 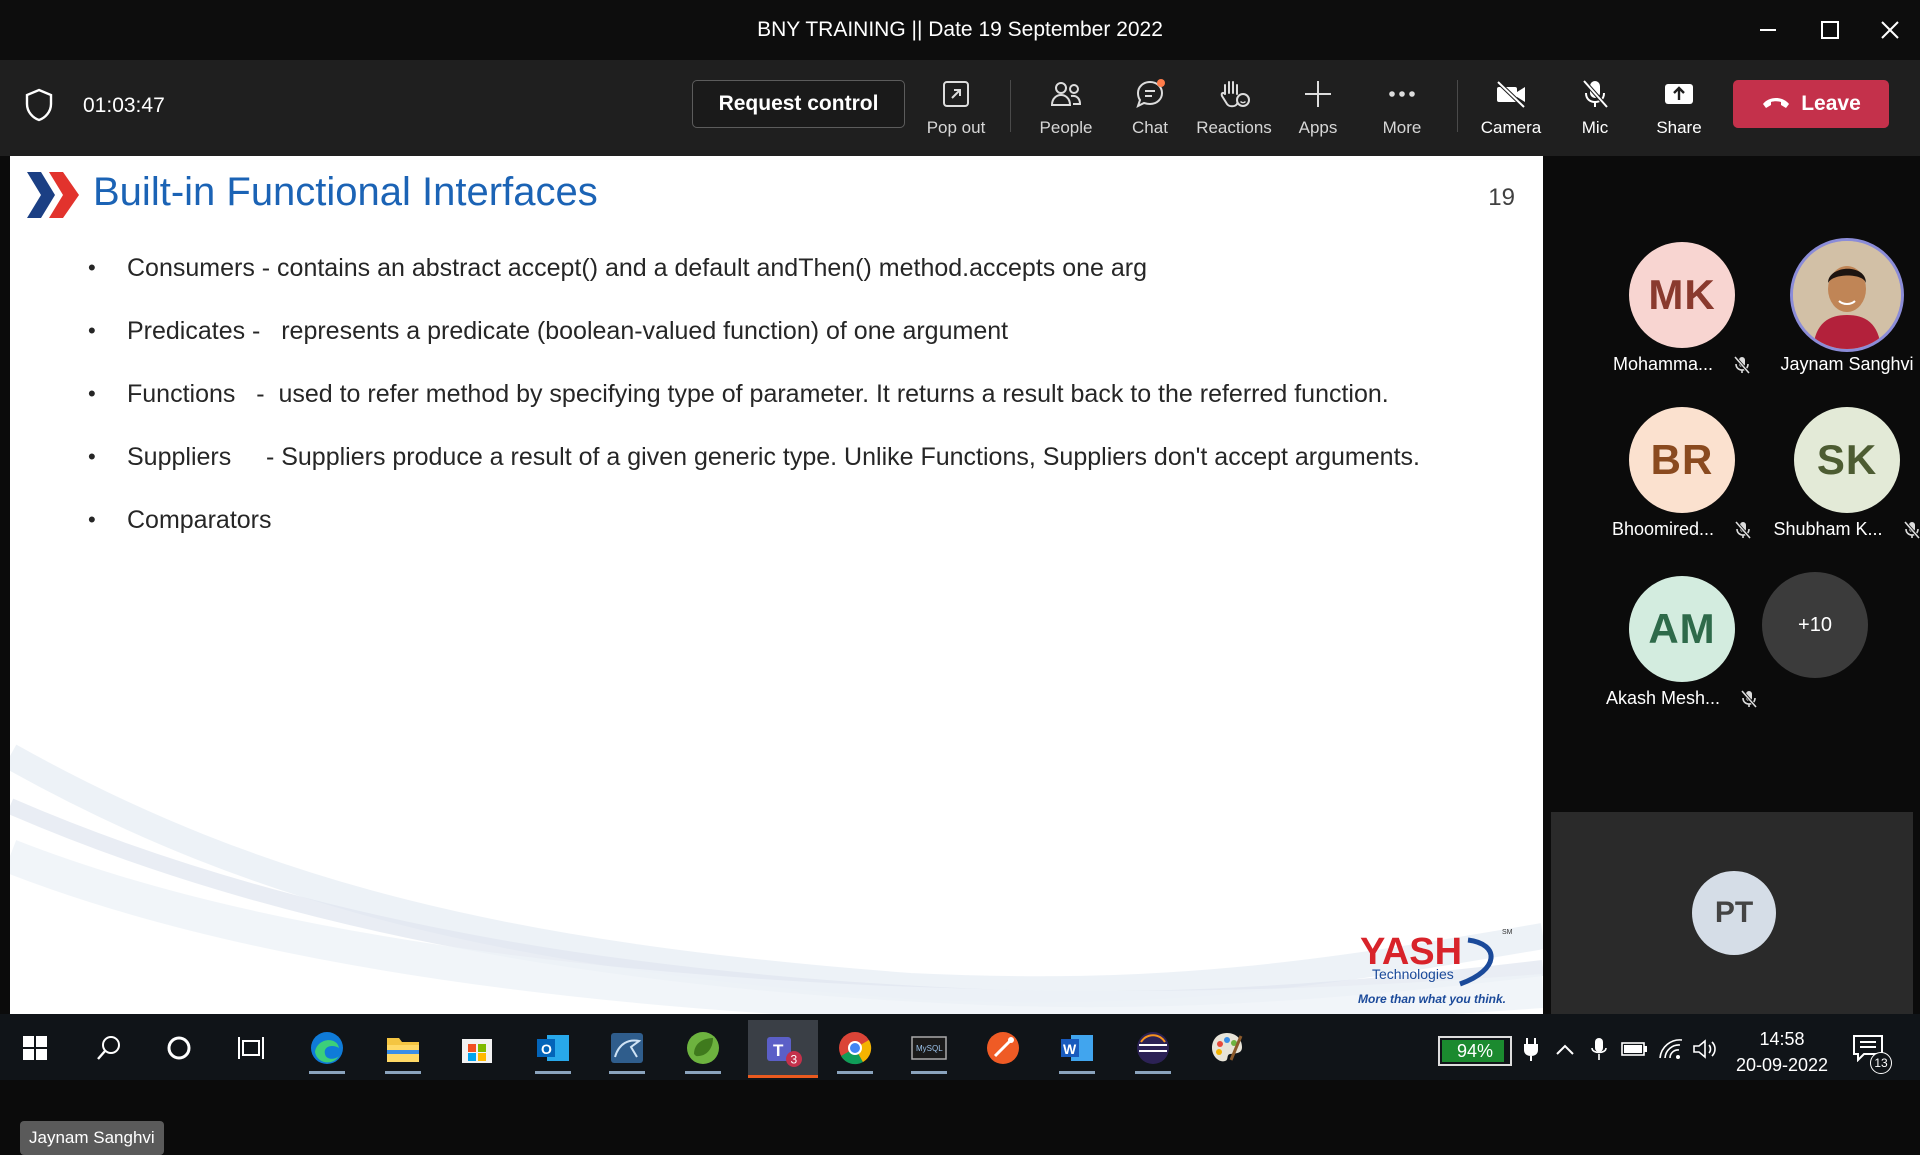 I want to click on self-view-tile: PT, so click(x=1732, y=913).